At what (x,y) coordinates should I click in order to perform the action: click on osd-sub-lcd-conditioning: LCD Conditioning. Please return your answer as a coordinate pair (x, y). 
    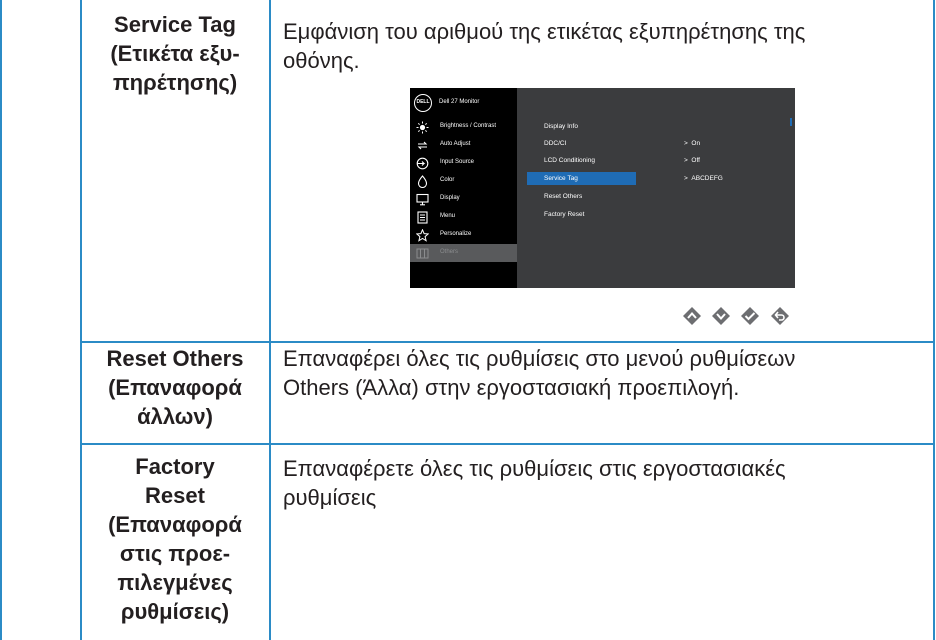
    Looking at the image, I should click on (569, 160).